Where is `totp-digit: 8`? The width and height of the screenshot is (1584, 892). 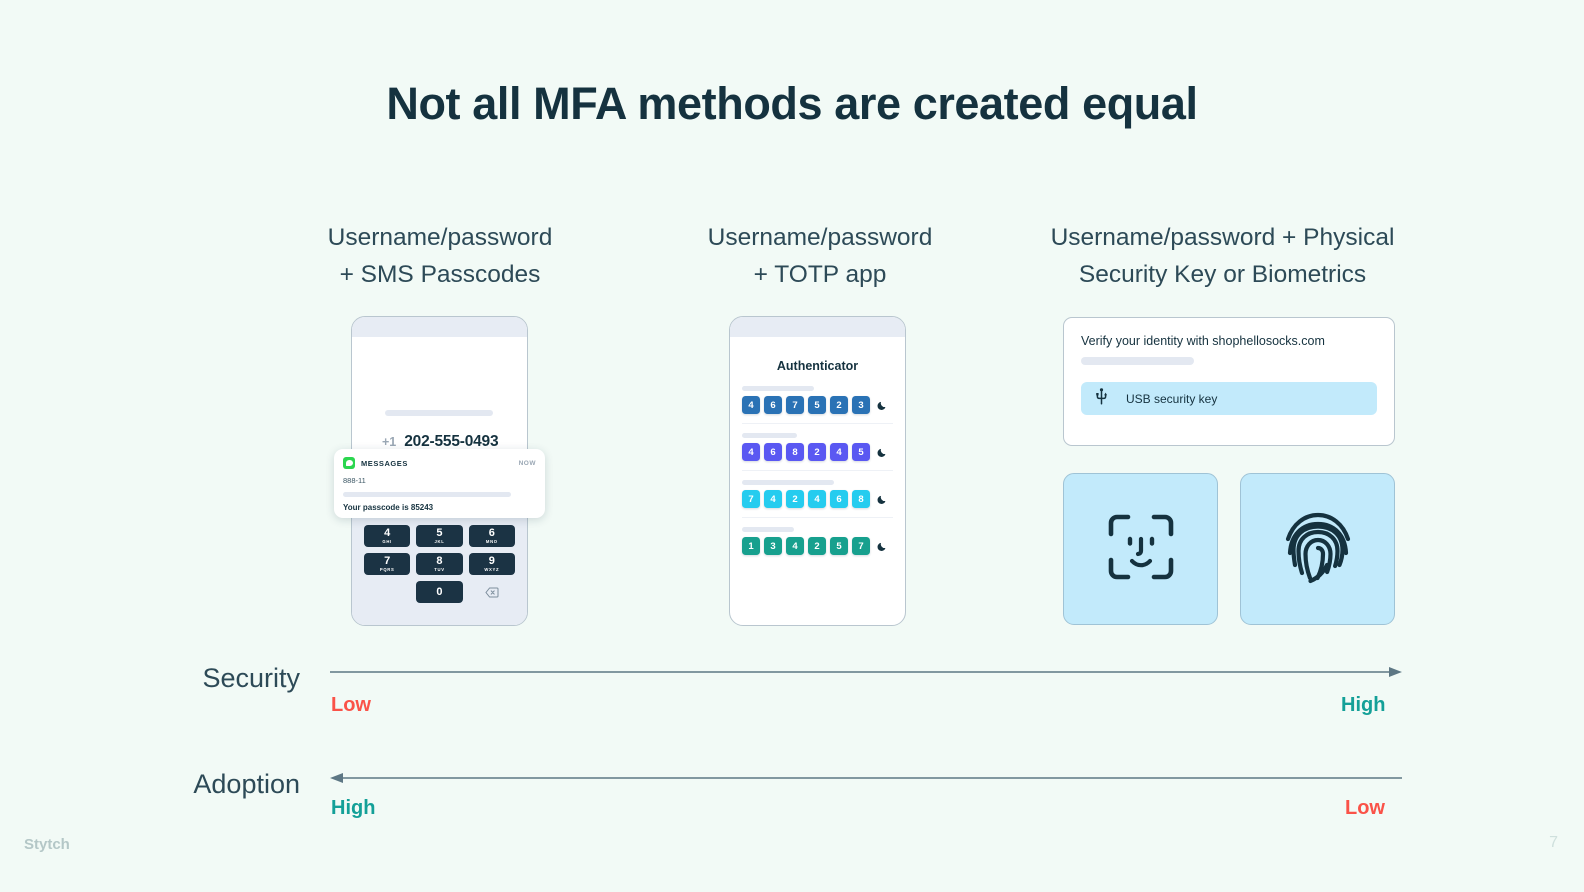
totp-digit: 8 is located at coordinates (861, 499).